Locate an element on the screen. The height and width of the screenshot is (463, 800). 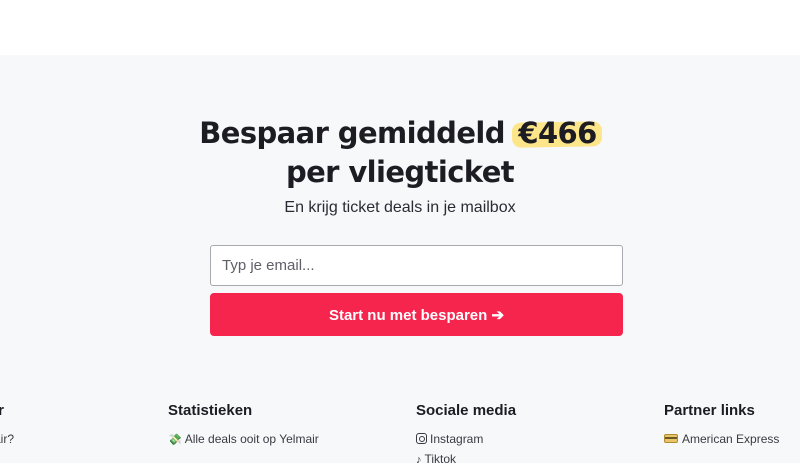
headline-text: Bespaar gemiddeld is located at coordinates (357, 133).